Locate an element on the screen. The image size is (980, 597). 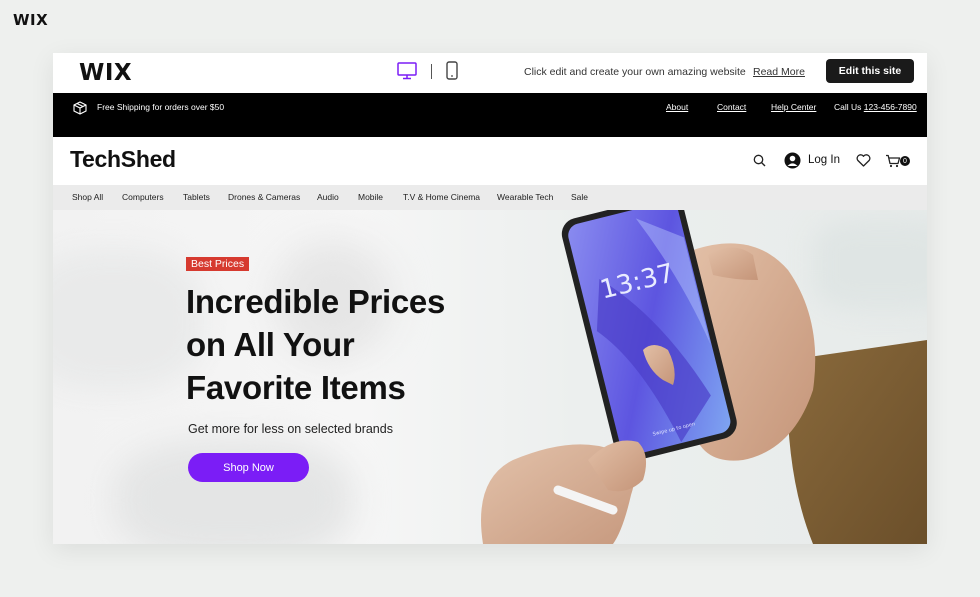
edit-site-button: Edit this site is located at coordinates (870, 71).